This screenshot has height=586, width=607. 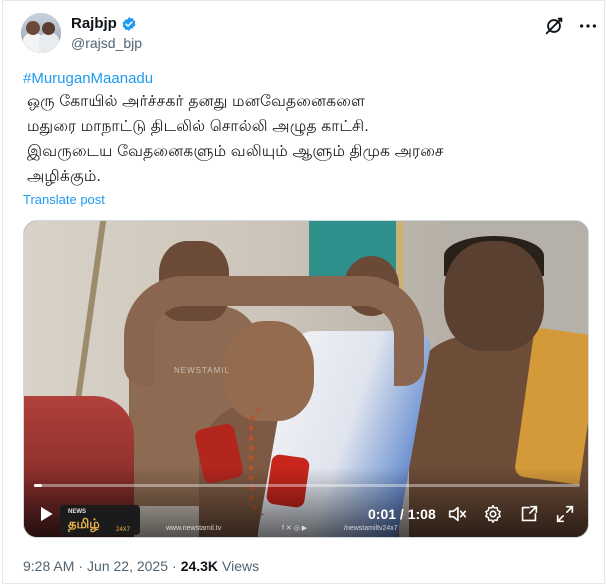 What do you see at coordinates (309, 35) in the screenshot?
I see `tweet-header: Rajbjp @rajsd_bjp` at bounding box center [309, 35].